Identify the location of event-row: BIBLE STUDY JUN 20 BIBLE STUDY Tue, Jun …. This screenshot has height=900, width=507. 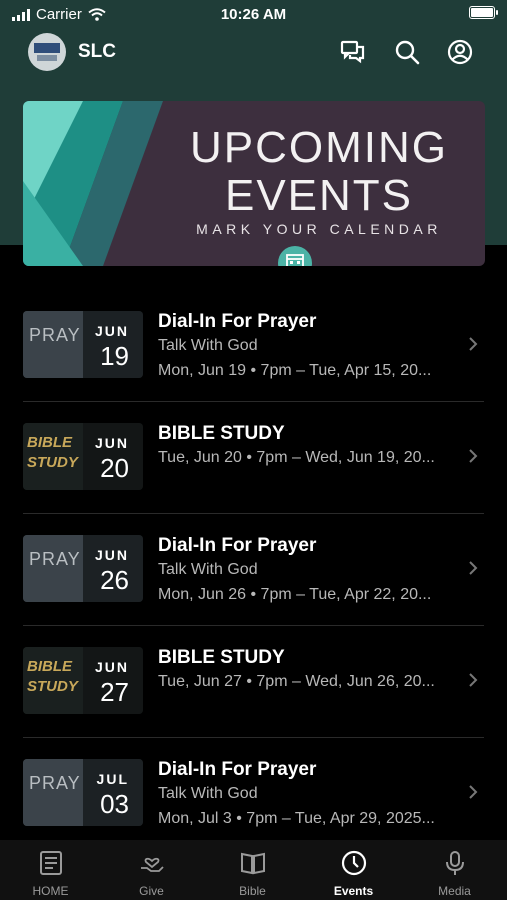
(253, 458).